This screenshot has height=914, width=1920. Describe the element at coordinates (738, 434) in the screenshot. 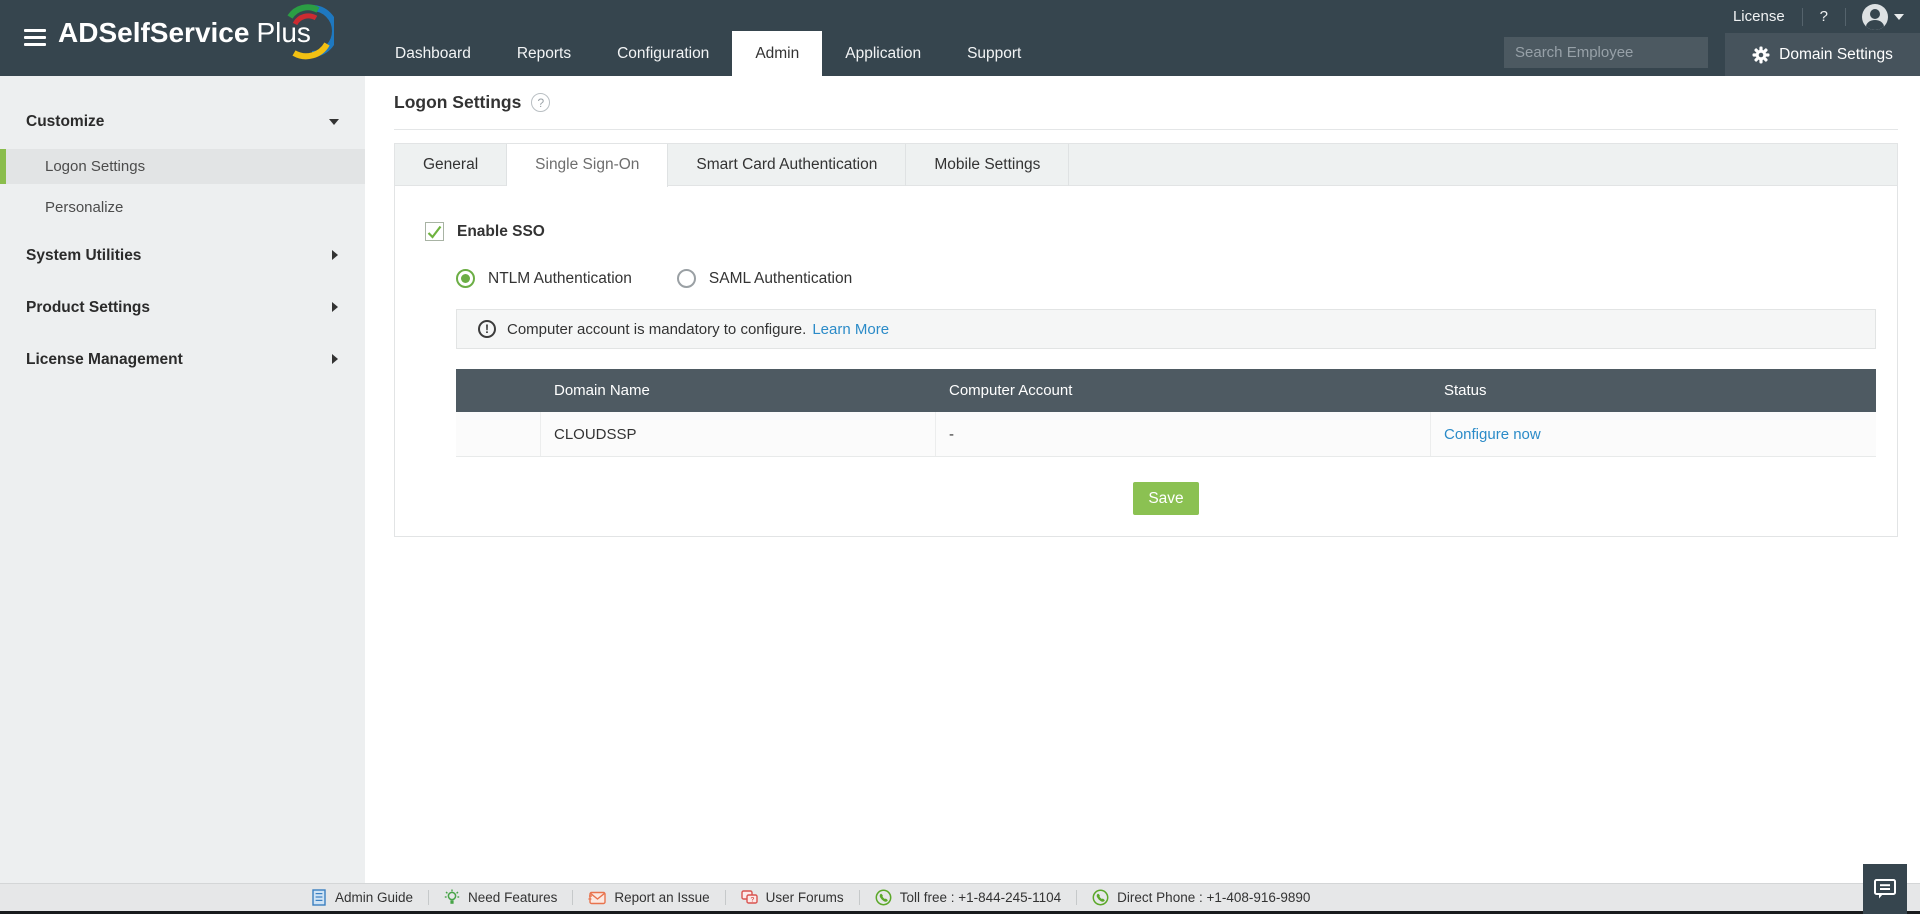

I see `table-cell-domain-name: CLOUDSSP` at that location.